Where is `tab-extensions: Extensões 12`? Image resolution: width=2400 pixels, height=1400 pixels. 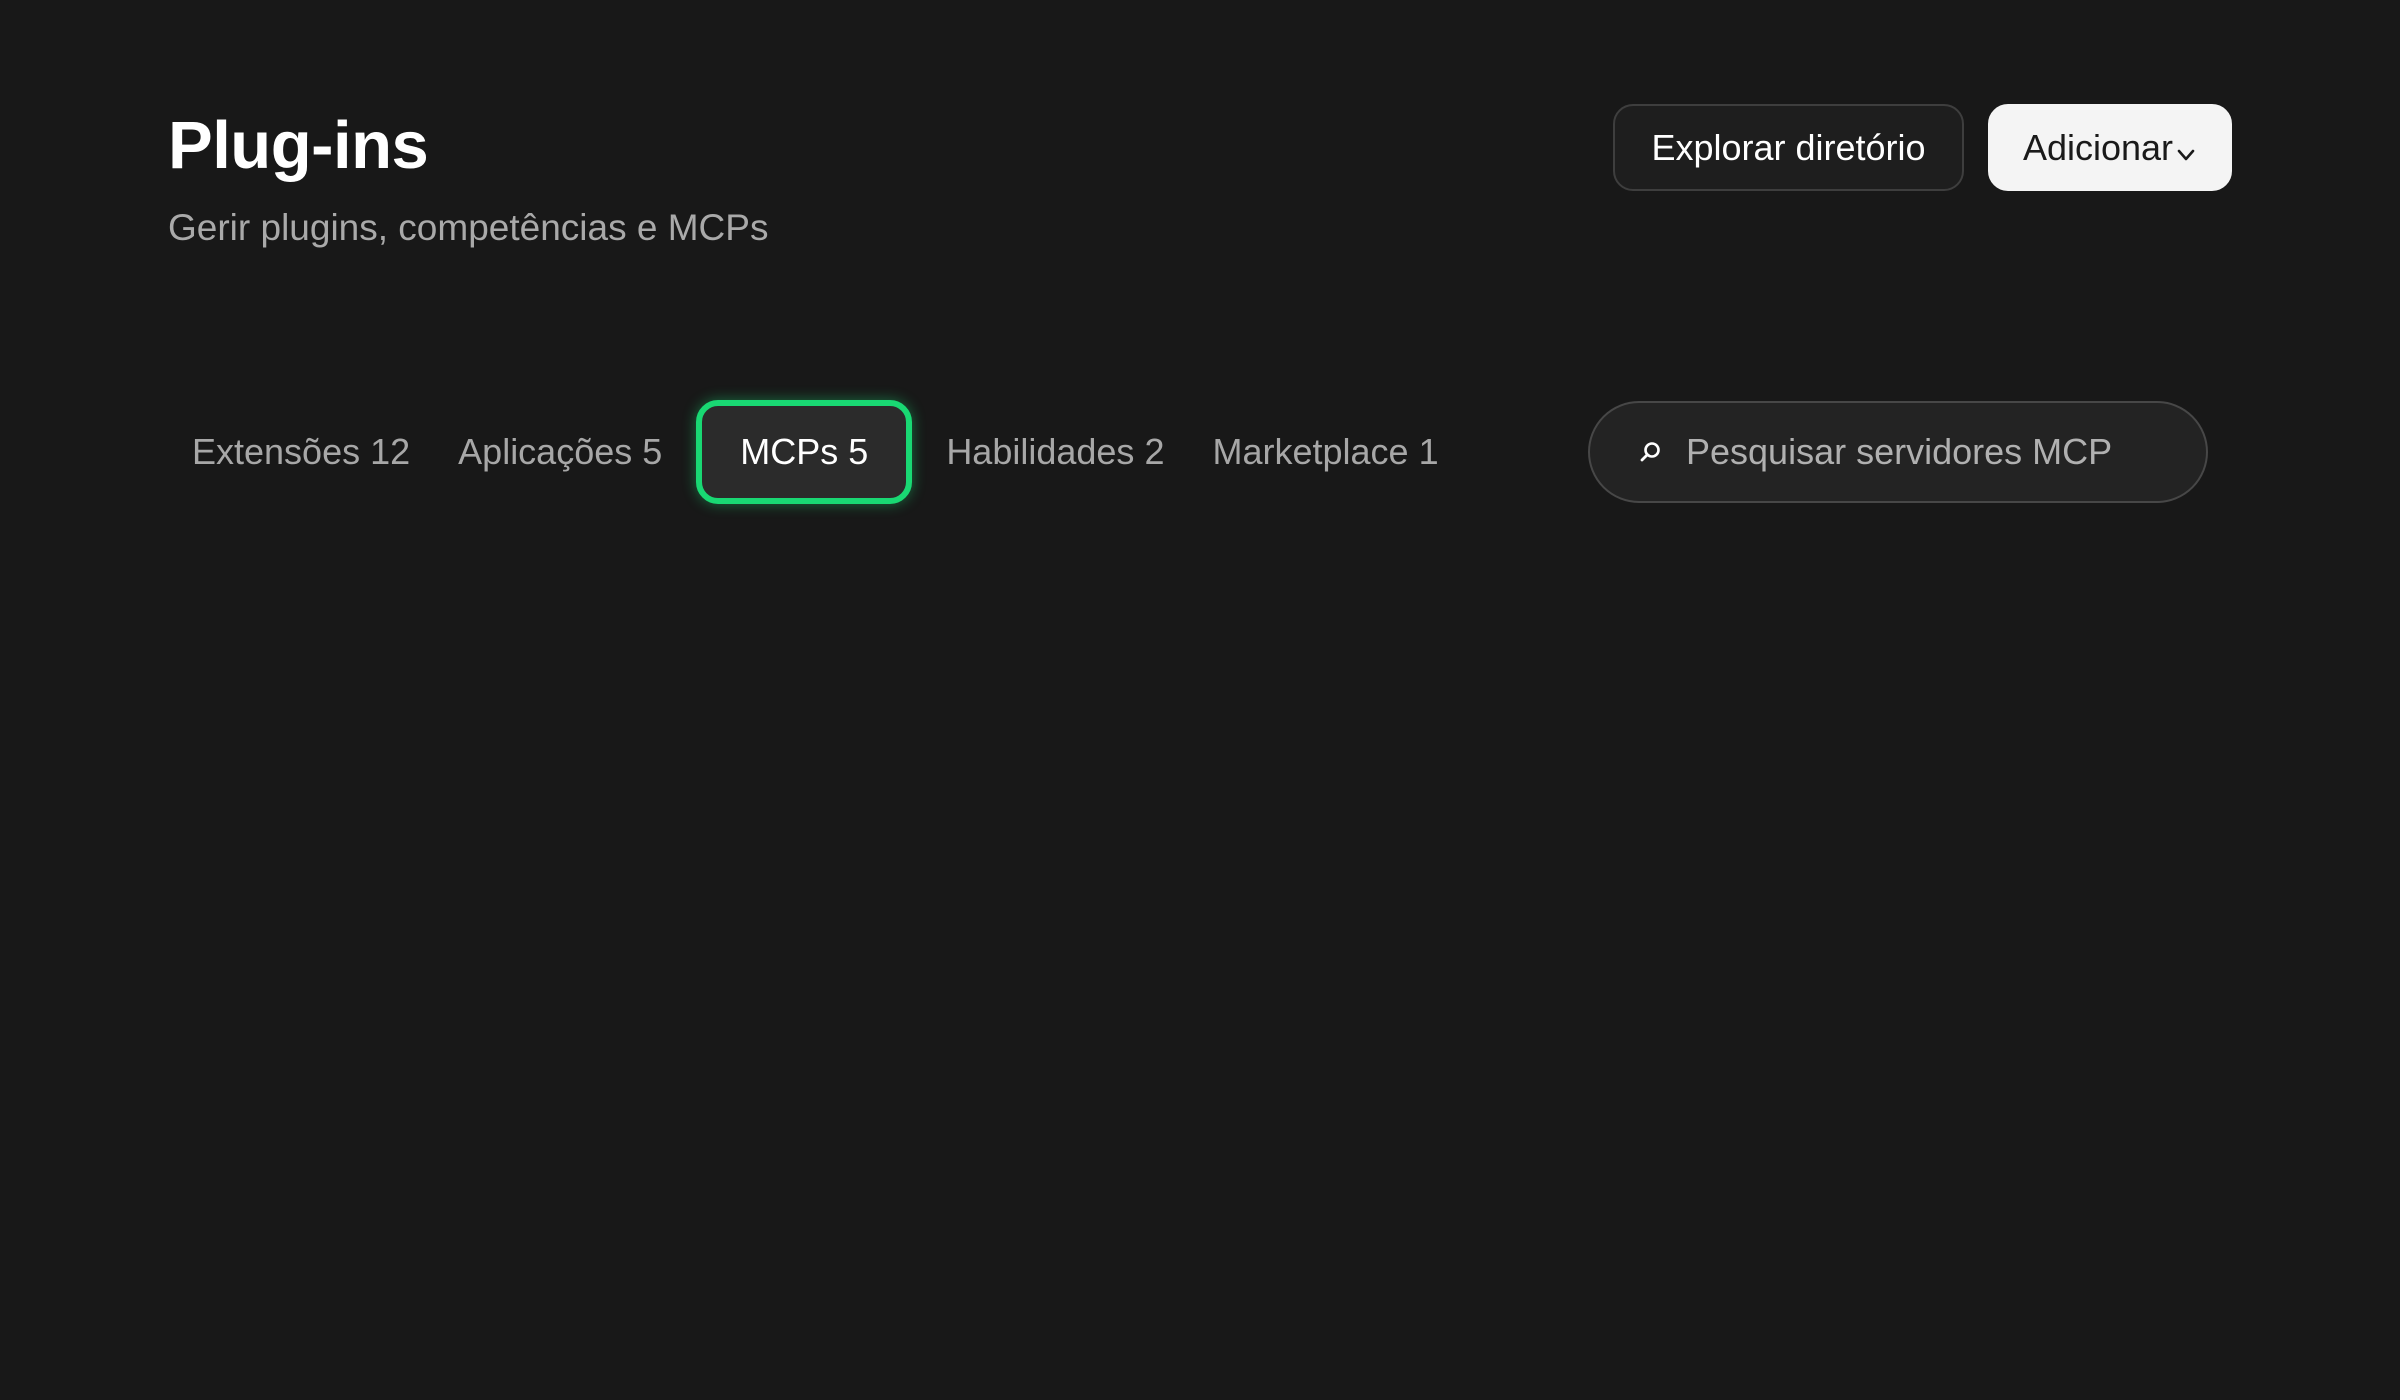
tab-extensions: Extensões 12 is located at coordinates (301, 452).